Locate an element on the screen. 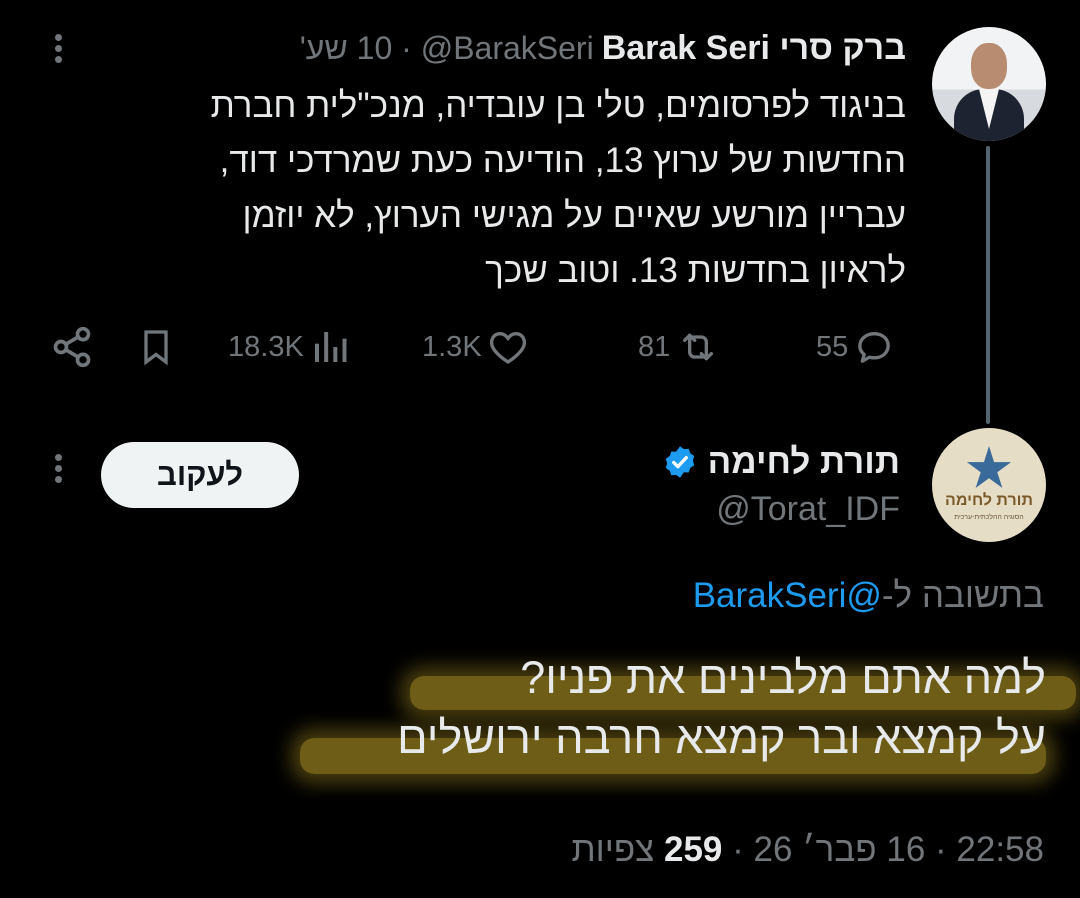  views-button: 18.3K is located at coordinates (289, 347).